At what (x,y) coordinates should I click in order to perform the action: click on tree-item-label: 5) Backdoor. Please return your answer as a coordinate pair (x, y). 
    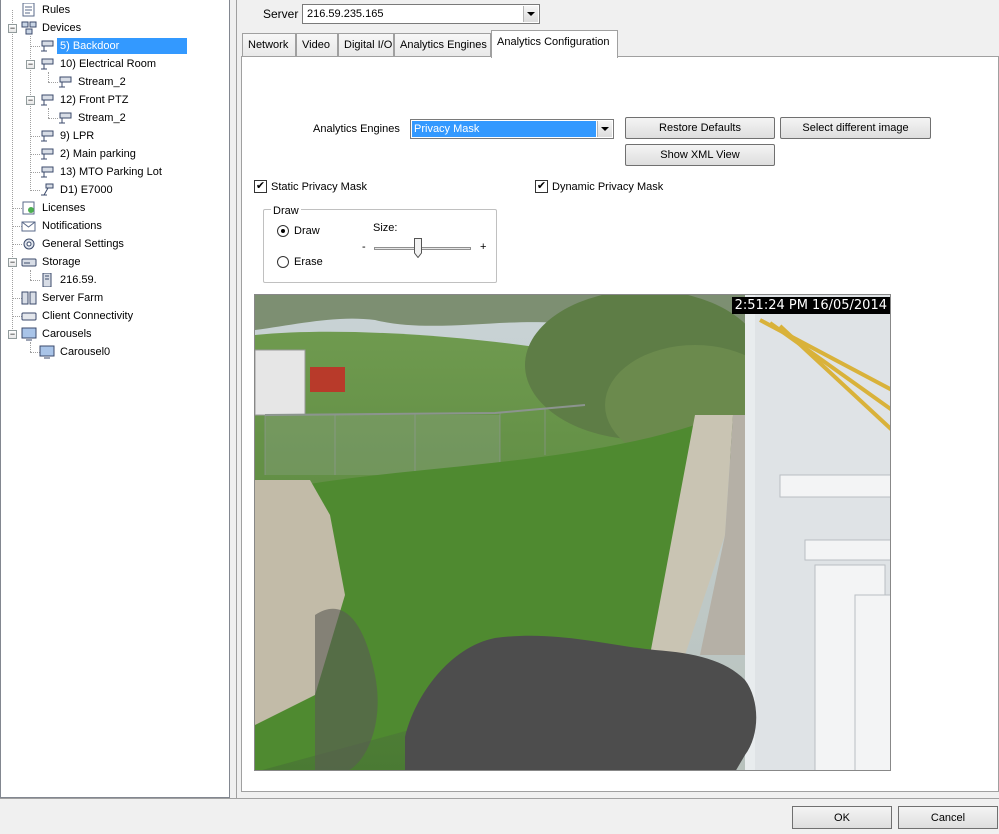
    Looking at the image, I should click on (122, 46).